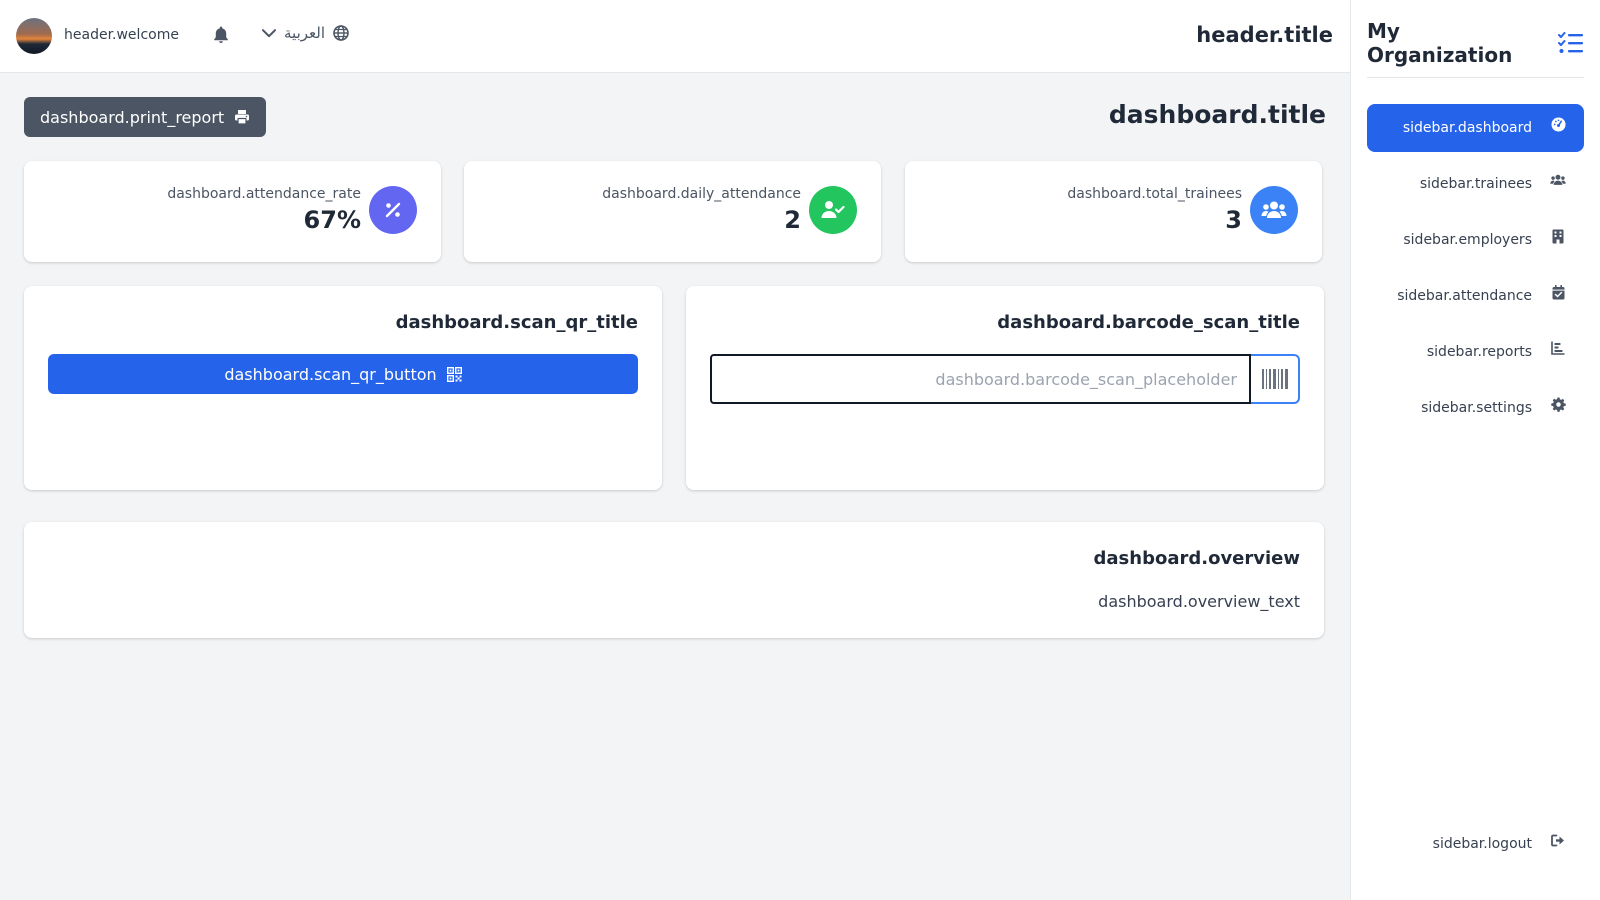  Describe the element at coordinates (516, 322) in the screenshot. I see `scan-qr-title: dashboard.scan_qr_title` at that location.